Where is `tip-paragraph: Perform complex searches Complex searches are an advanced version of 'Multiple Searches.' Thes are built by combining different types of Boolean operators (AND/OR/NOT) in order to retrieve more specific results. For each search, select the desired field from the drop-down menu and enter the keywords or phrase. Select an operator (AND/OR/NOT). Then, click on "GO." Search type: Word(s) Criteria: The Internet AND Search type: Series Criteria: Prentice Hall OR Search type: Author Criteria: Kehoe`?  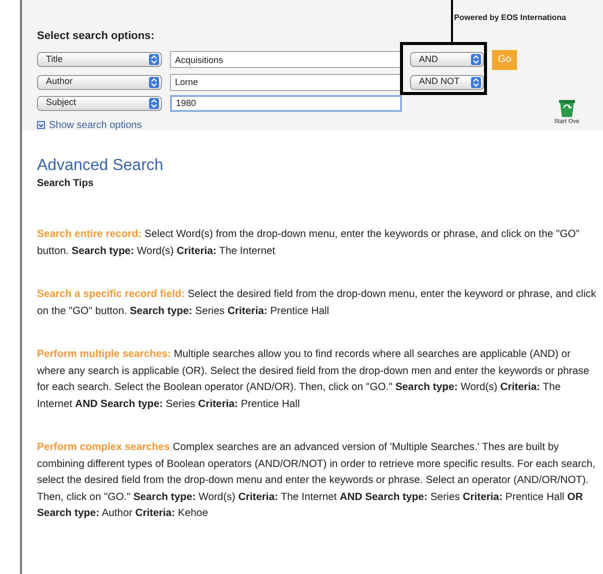 tip-paragraph: Perform complex searches Complex searches are an advanced version of 'Multiple Searches.' Thes are built by combining different types of Boolean operators (AND/OR/NOT) in order to retrieve more specific results. For each search, select the desired field from the drop-down menu and enter the keywords or phrase. Select an operator (AND/OR/NOT). Then, click on "GO." Search type: Word(s) Criteria: The Internet AND Search type: Series Criteria: Prentice Hall OR Search type: Author Criteria: Kehoe is located at coordinates (316, 481).